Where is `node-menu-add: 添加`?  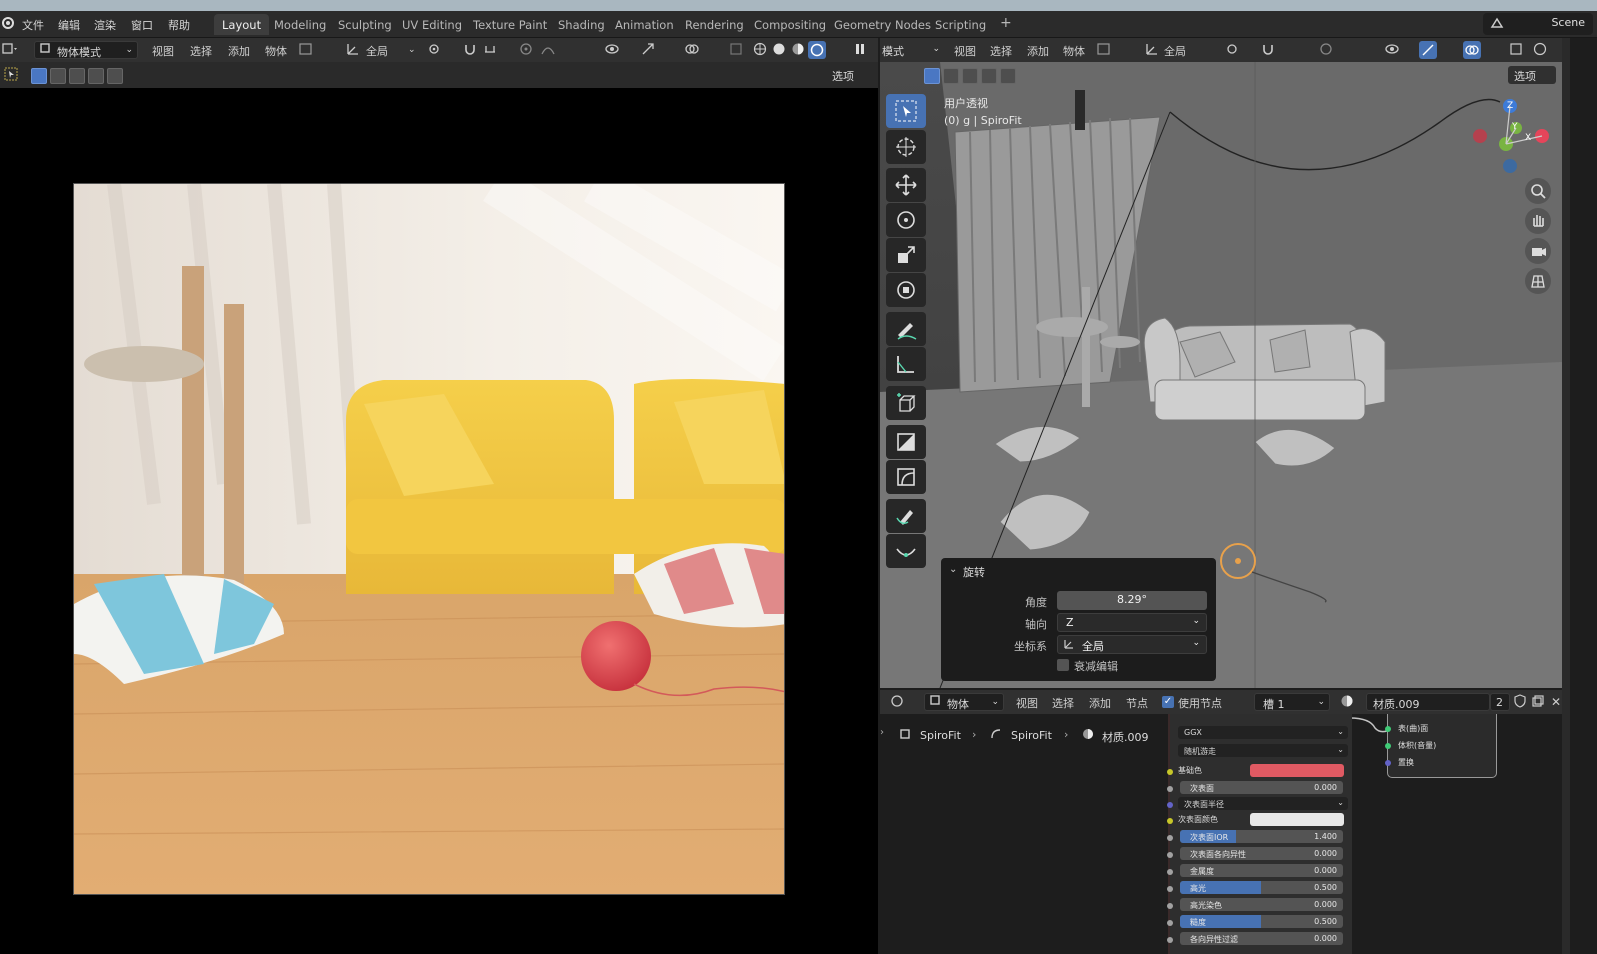
node-menu-add: 添加 is located at coordinates (1100, 703).